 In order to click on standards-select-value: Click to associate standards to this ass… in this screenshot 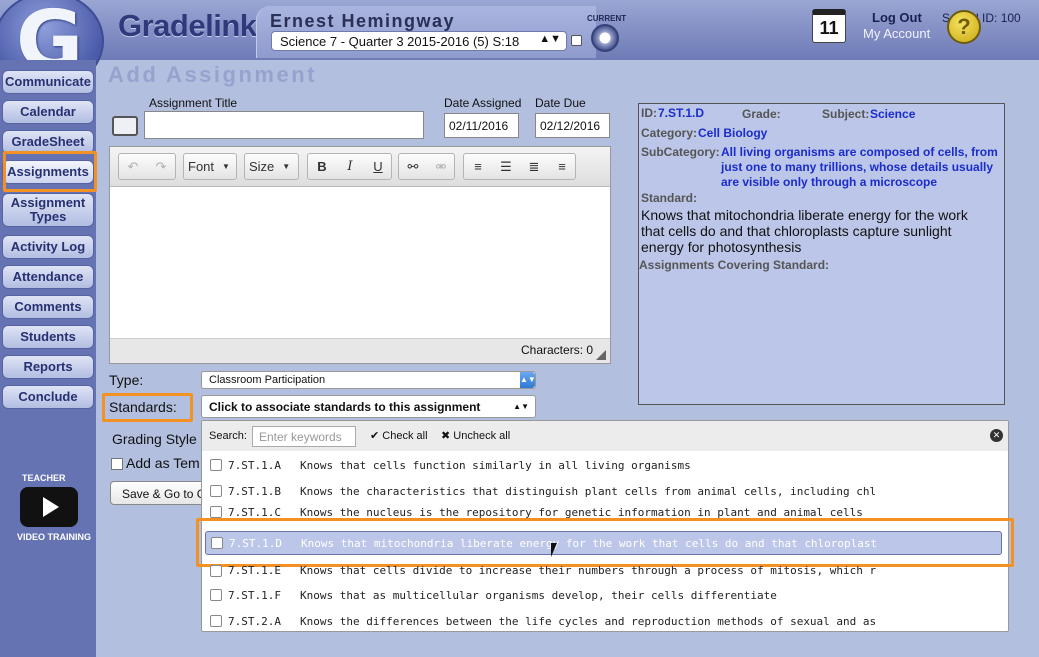, I will do `click(345, 407)`.